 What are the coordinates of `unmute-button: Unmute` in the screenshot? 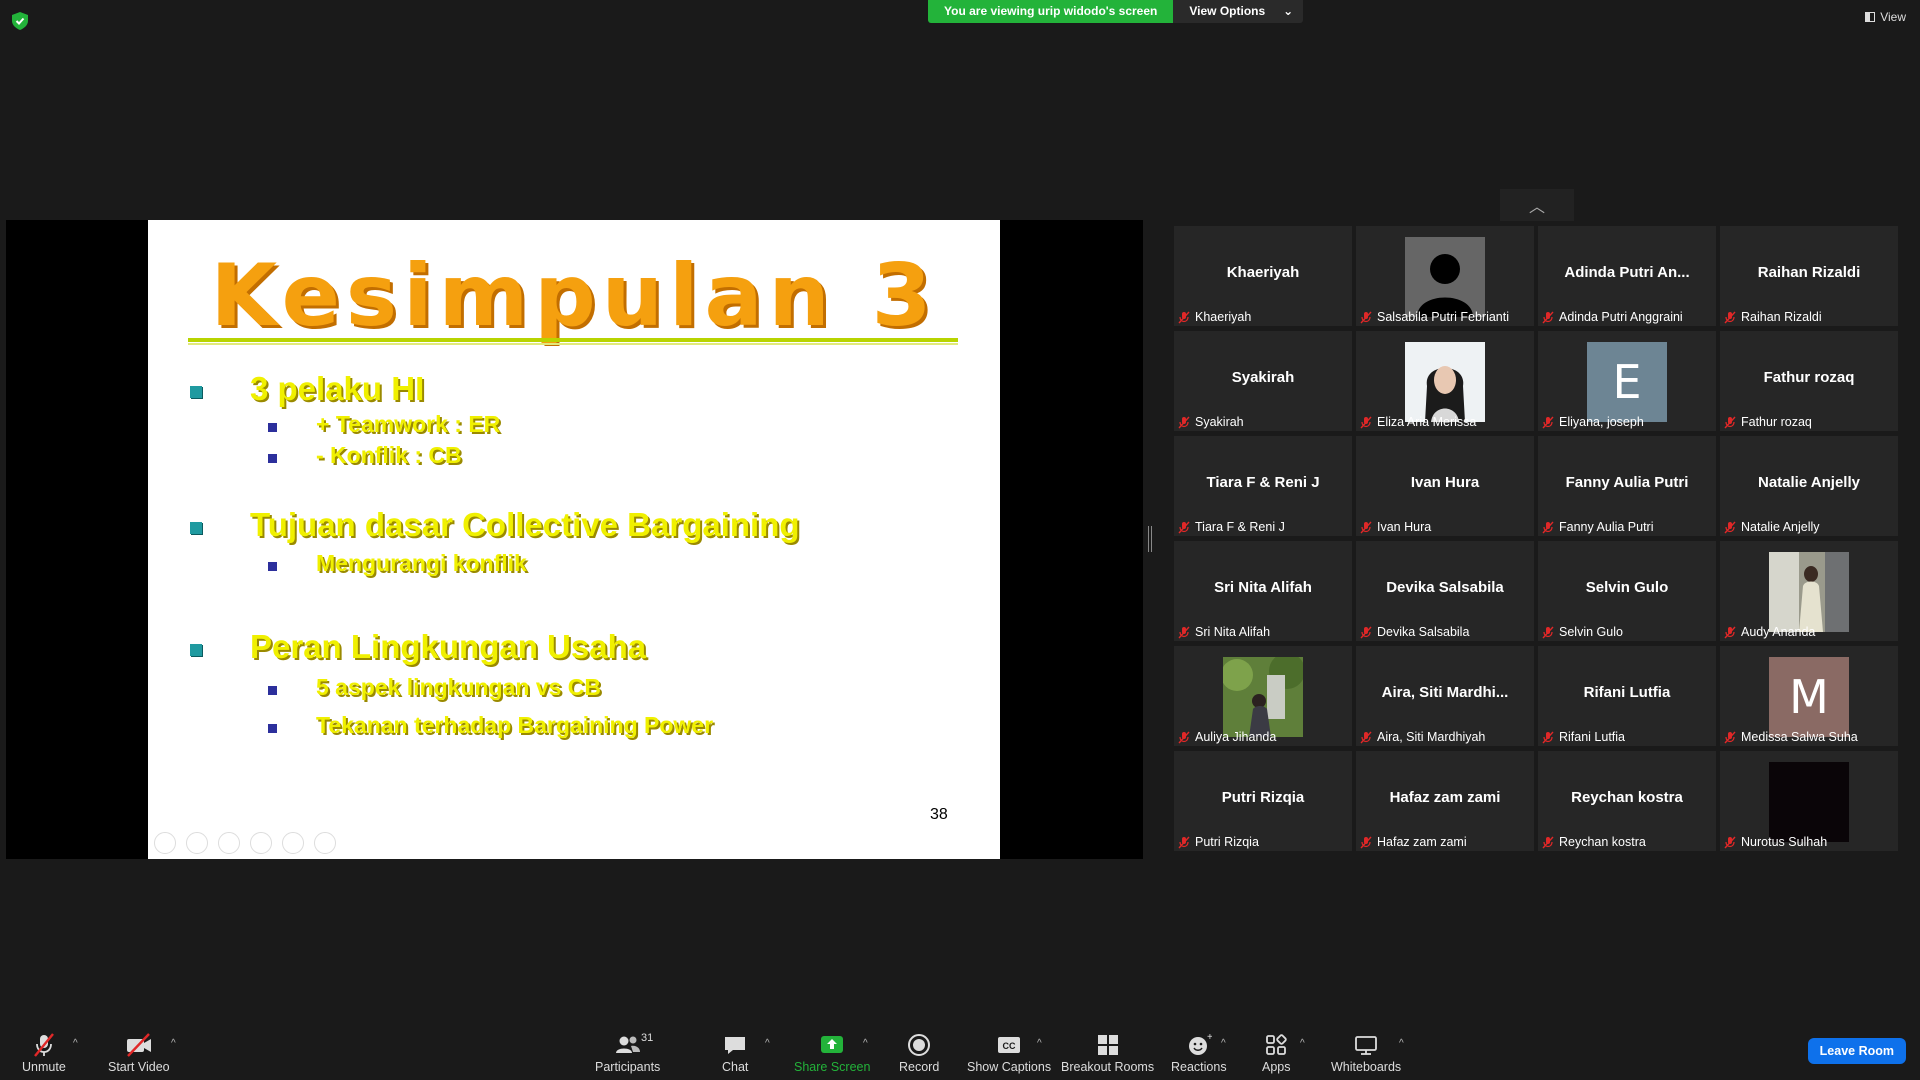 It's located at (44, 1053).